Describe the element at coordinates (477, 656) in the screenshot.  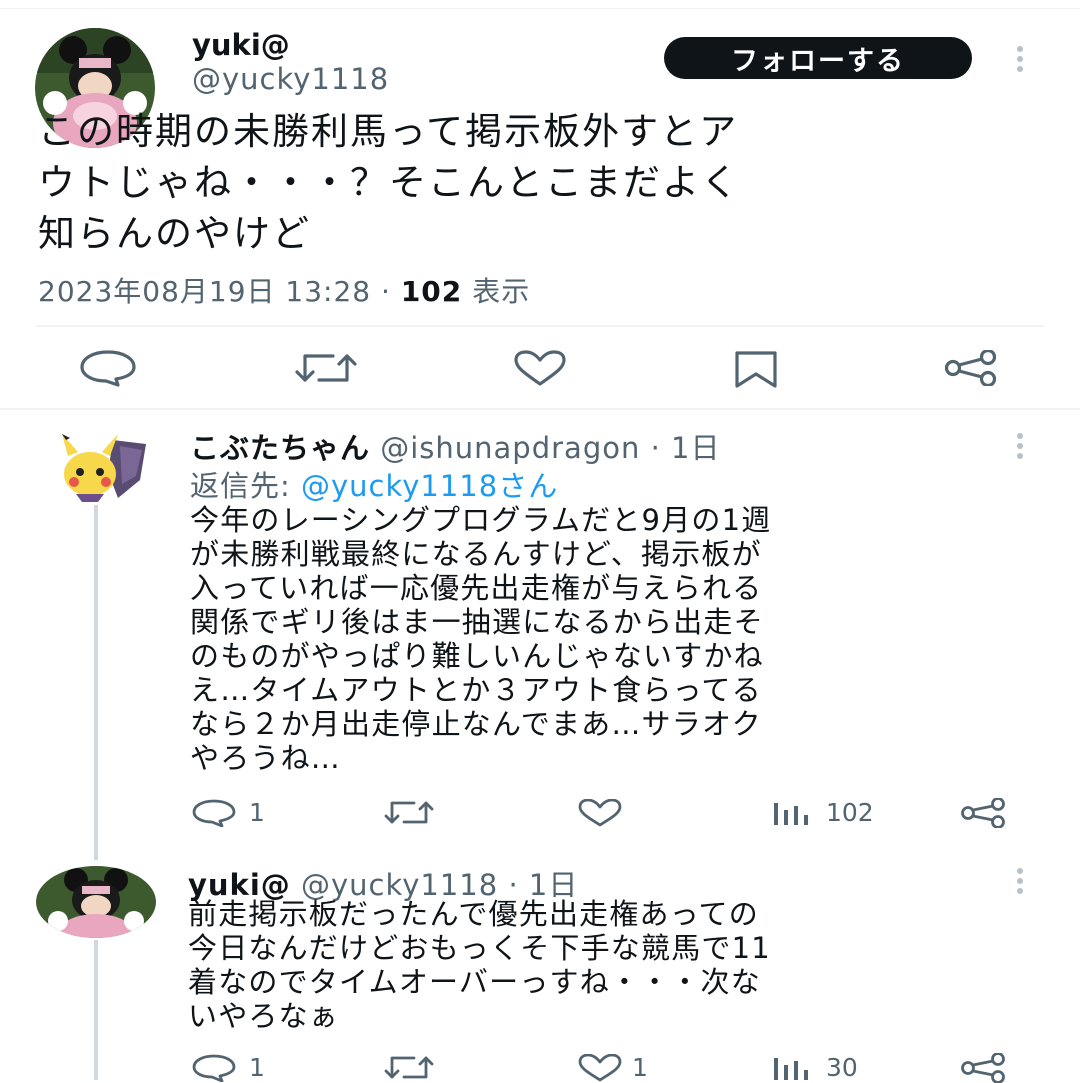
I see `reply-text-line: のものがやっぱり難しいんじゃないすかね` at that location.